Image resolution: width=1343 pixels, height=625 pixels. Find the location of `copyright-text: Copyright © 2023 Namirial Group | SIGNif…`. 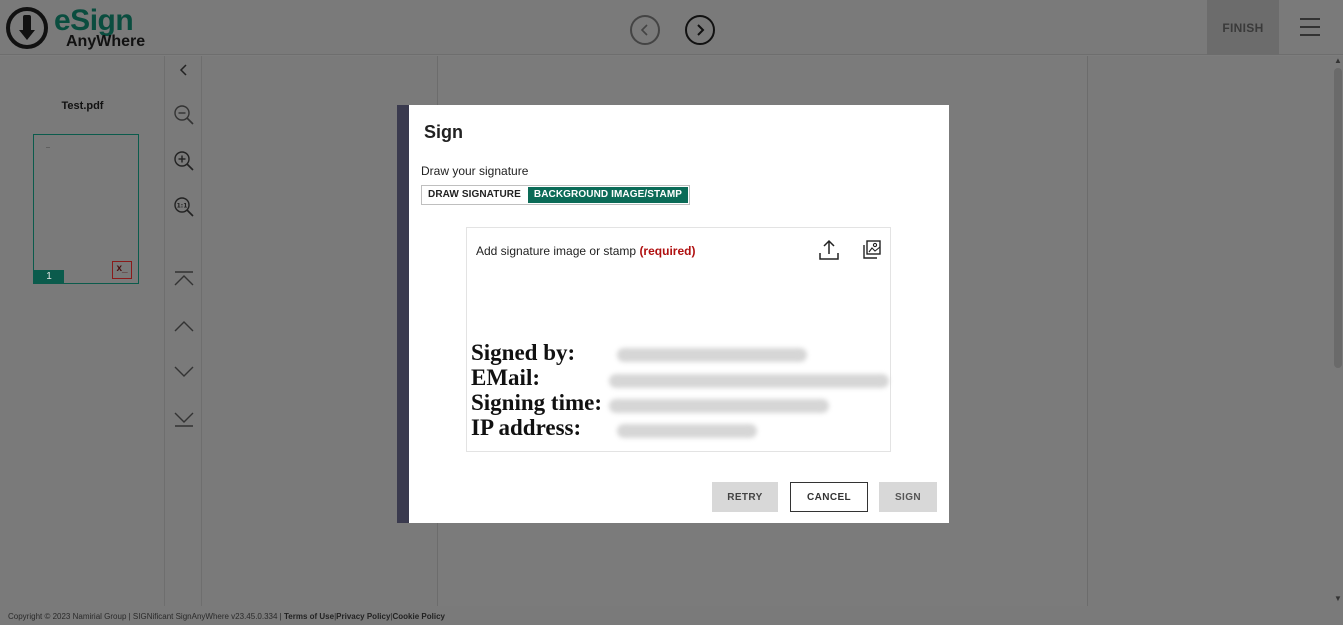

copyright-text: Copyright © 2023 Namirial Group | SIGNif… is located at coordinates (145, 616).